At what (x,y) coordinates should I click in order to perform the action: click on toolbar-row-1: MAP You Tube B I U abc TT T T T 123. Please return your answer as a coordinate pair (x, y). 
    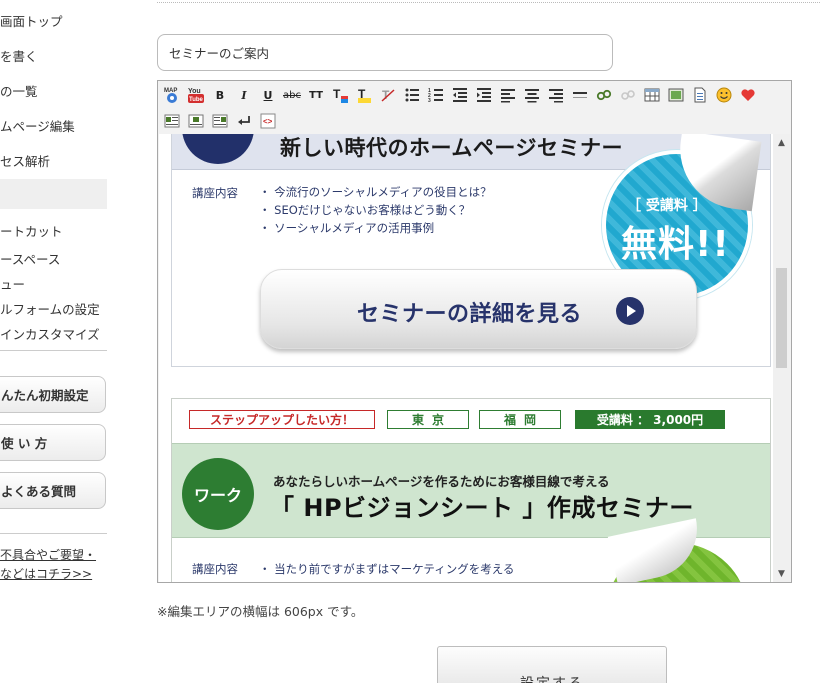
    Looking at the image, I should click on (459, 95).